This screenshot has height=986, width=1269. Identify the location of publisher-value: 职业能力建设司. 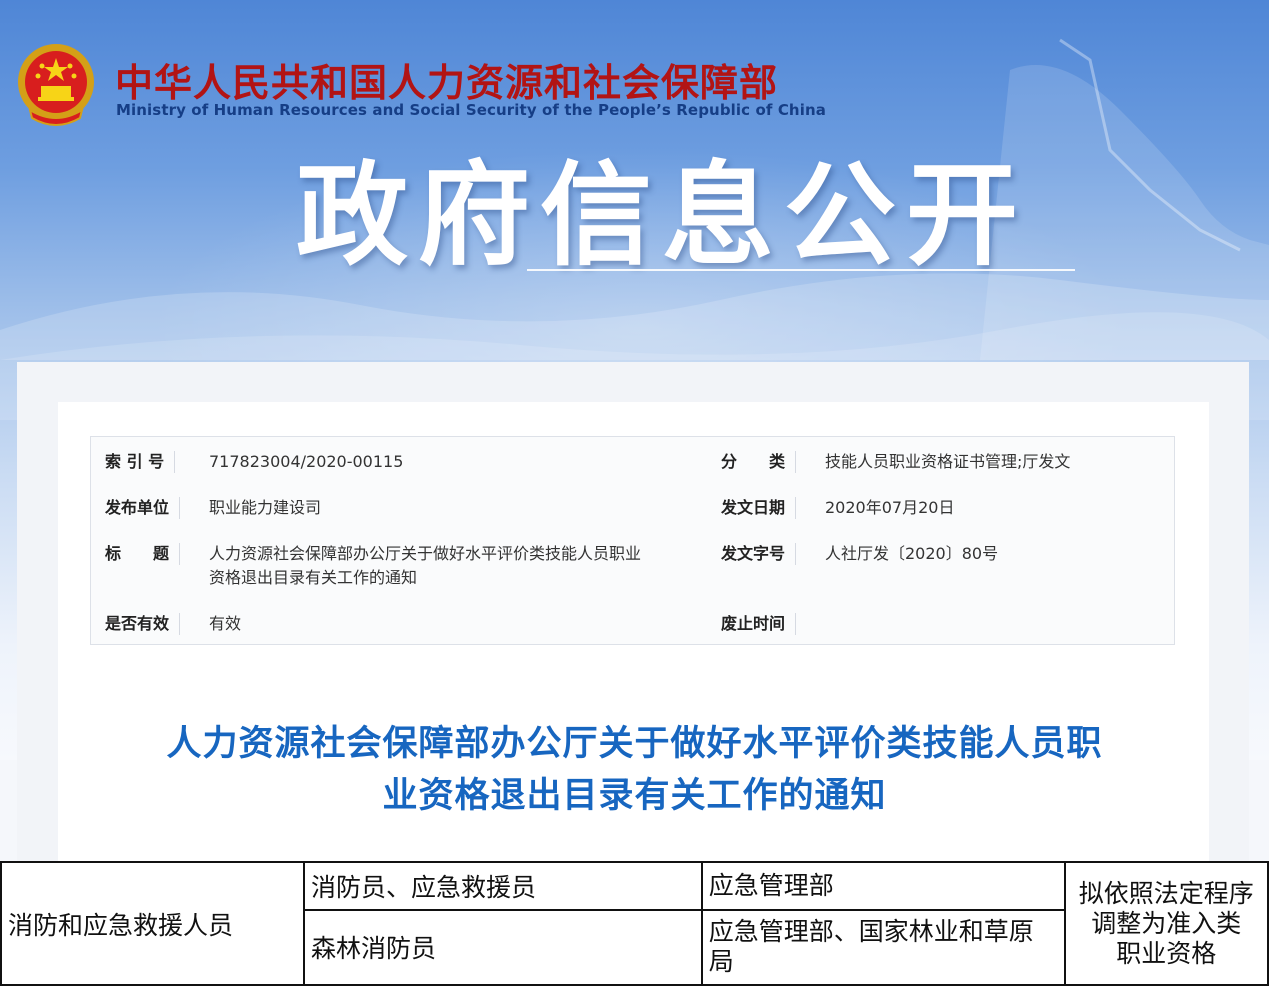
(265, 507).